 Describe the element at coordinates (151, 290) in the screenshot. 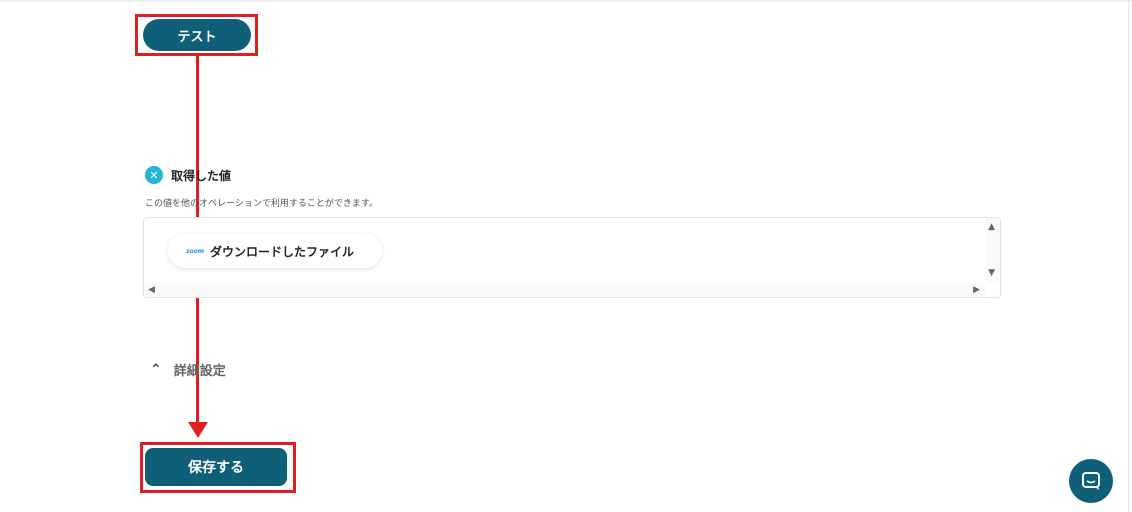

I see `scroll-left-icon: ◀` at that location.